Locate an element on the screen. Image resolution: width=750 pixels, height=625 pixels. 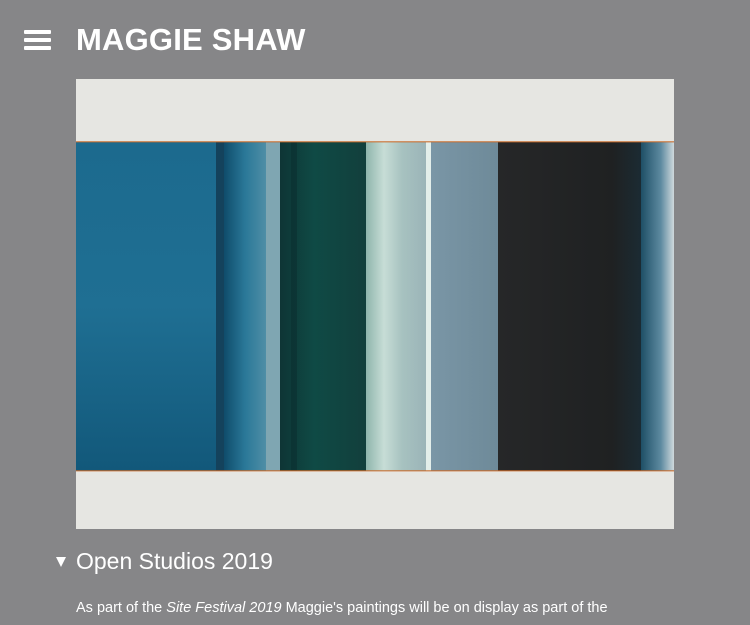
description-text-before: As part of the is located at coordinates (121, 608).